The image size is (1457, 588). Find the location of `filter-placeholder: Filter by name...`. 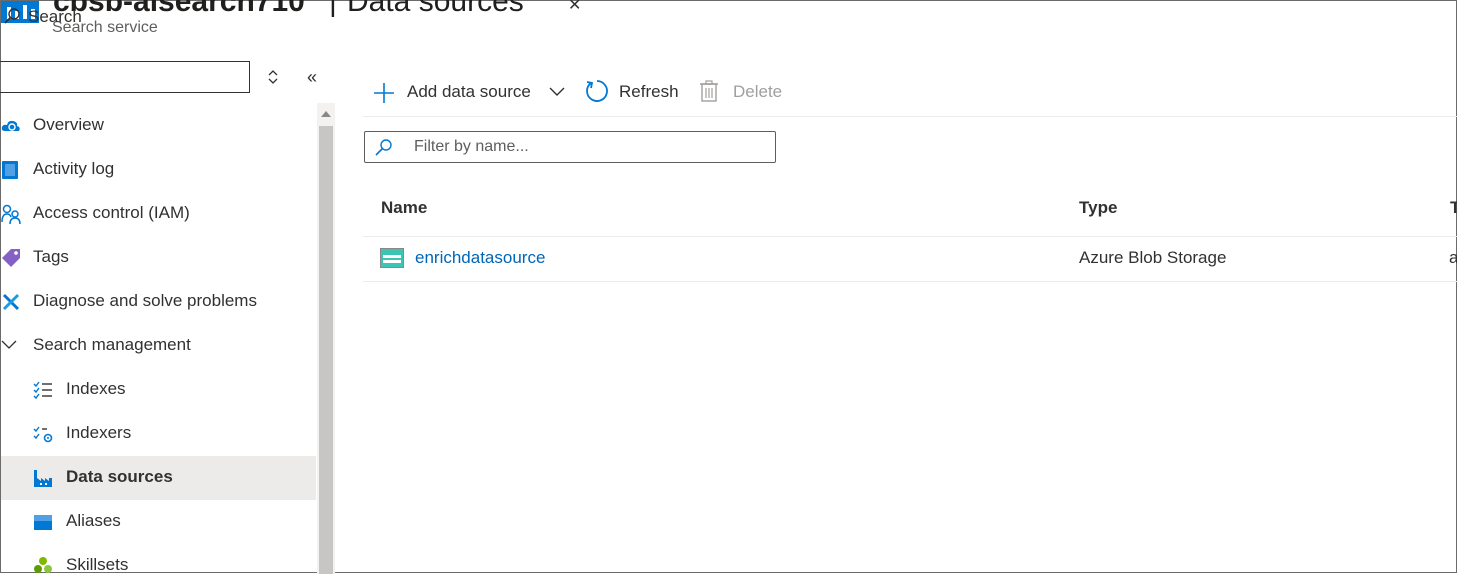

filter-placeholder: Filter by name... is located at coordinates (471, 146).